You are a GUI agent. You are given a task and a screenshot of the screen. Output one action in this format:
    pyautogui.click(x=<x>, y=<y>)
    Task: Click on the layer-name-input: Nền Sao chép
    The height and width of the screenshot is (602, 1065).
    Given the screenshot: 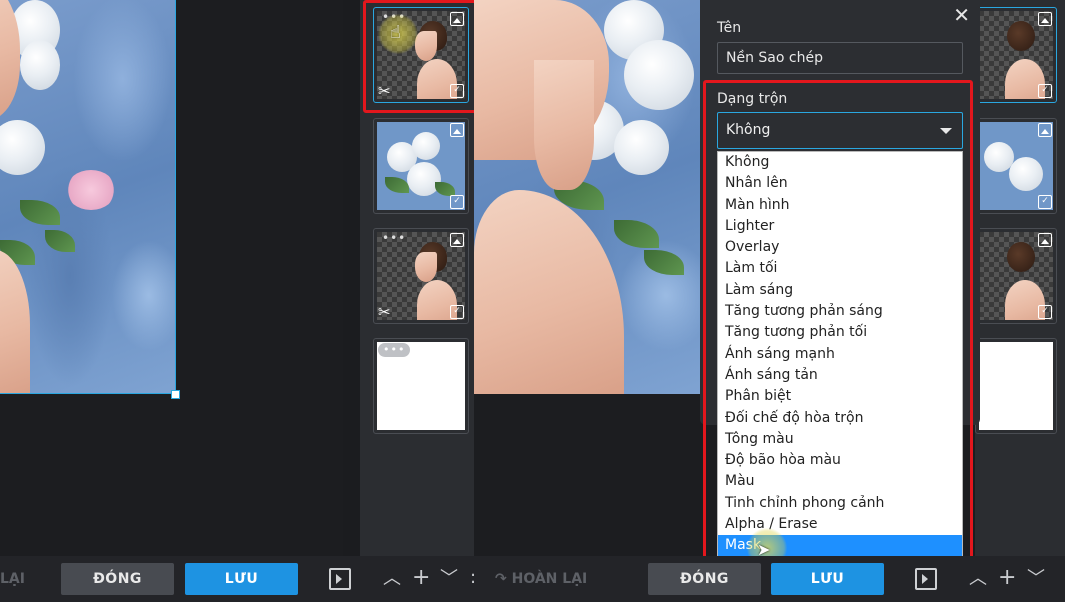 What is the action you would take?
    pyautogui.click(x=840, y=58)
    